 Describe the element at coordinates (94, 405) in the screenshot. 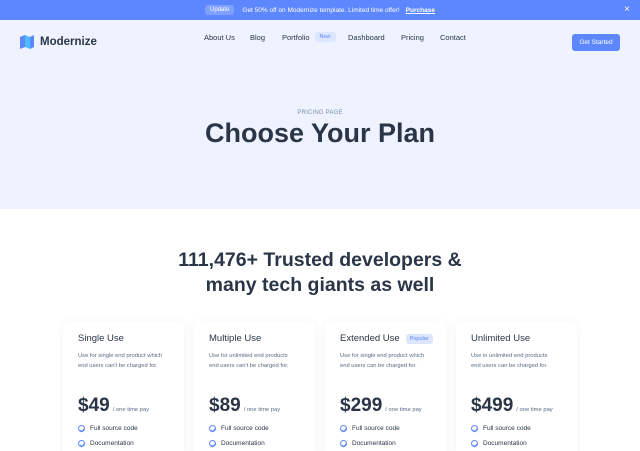

I see `price-amount: $49` at that location.